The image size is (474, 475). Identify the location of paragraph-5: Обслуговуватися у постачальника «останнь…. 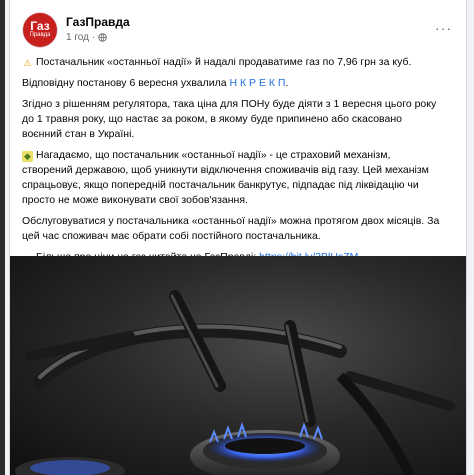
(231, 228).